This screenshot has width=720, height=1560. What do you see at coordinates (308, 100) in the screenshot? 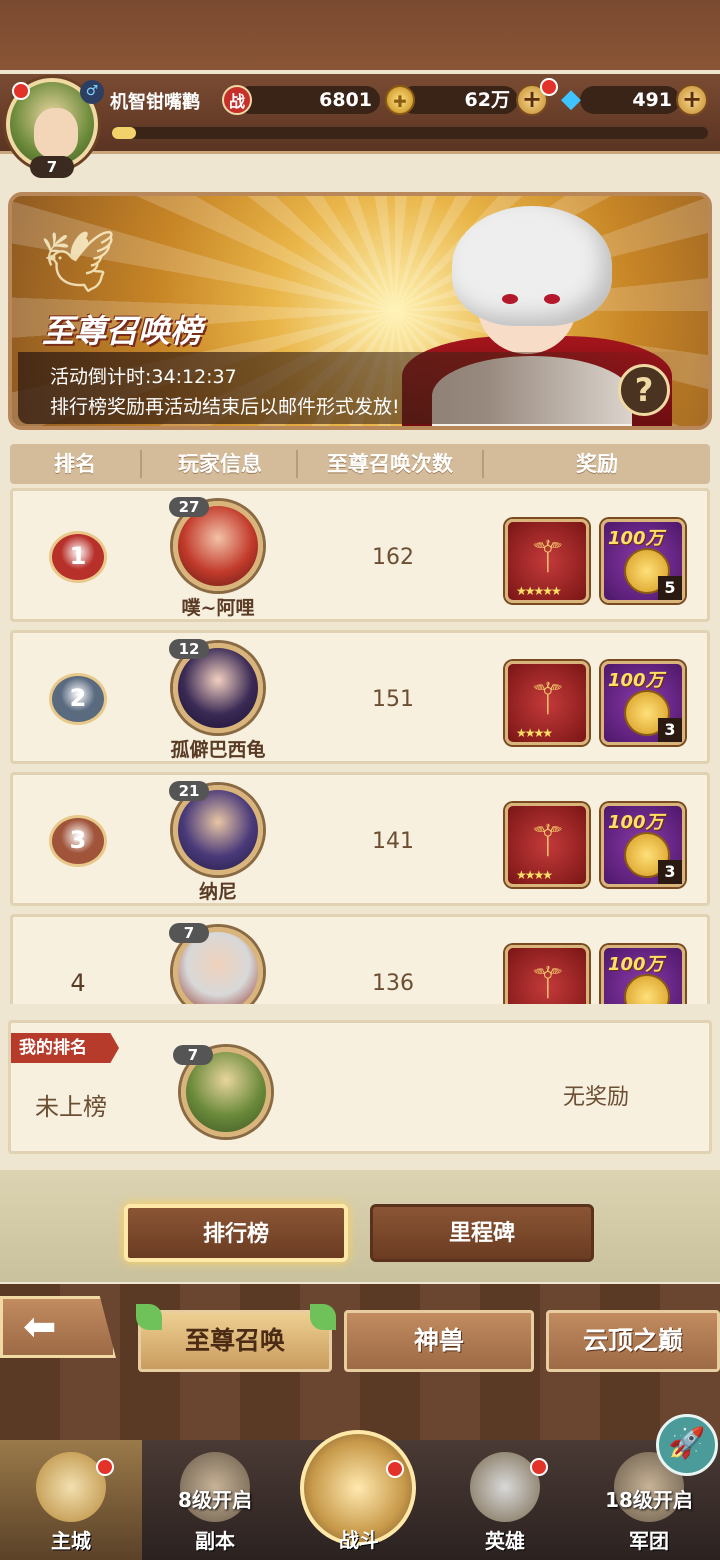
I see `power-value: 6801` at bounding box center [308, 100].